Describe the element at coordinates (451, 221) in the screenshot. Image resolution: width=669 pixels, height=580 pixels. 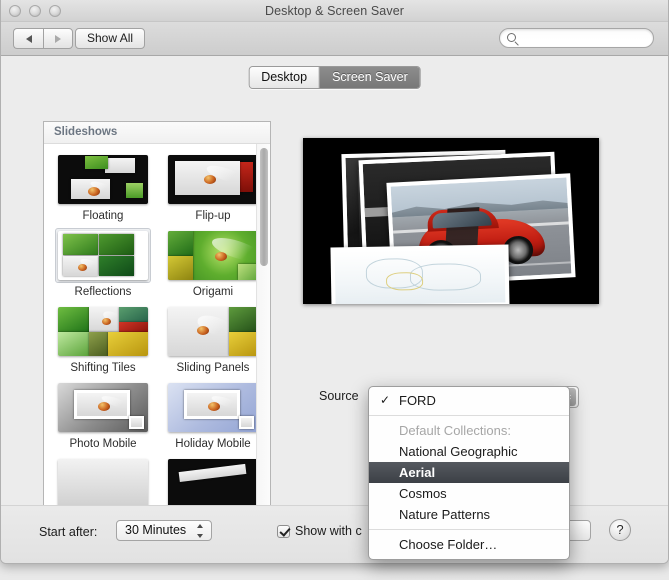
I see `screen-saver-preview` at that location.